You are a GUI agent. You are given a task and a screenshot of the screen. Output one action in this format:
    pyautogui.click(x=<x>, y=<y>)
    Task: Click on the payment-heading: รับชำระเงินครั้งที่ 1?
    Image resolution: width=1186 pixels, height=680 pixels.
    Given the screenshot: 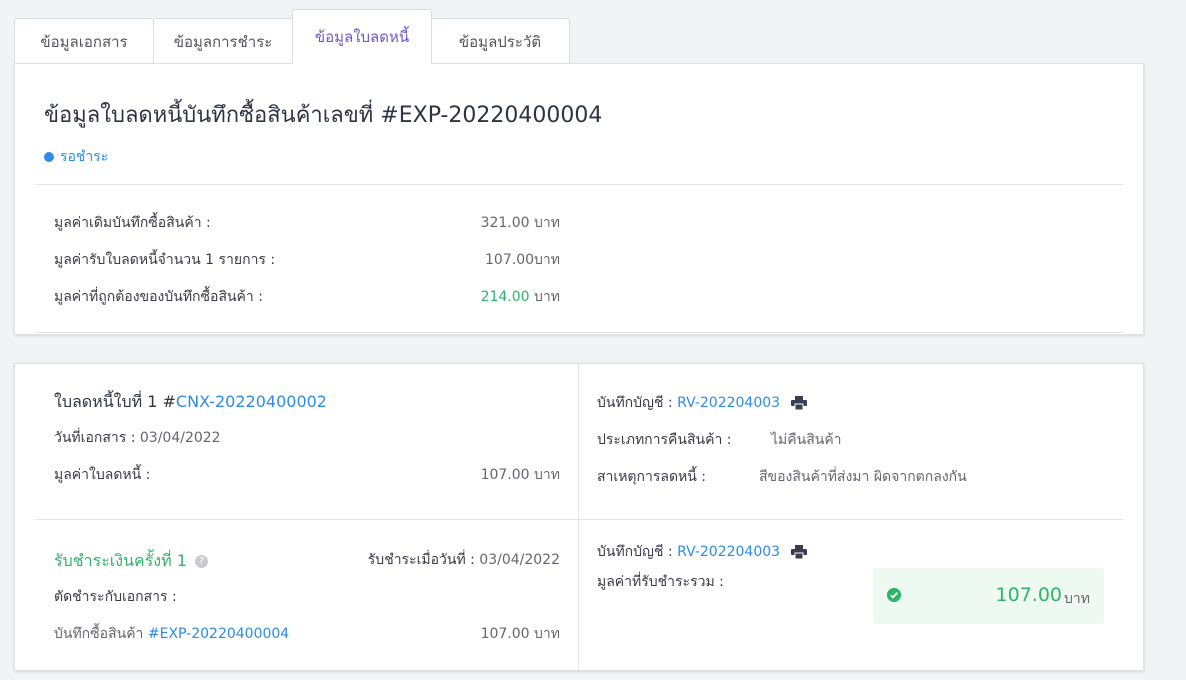 What is the action you would take?
    pyautogui.click(x=131, y=561)
    